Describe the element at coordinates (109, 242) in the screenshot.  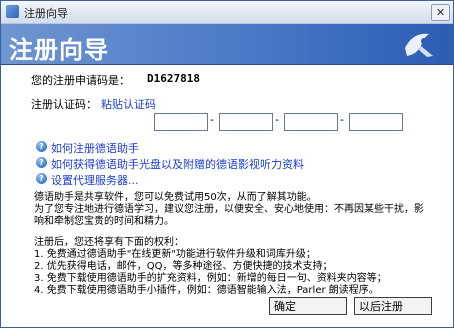
I see `rights-heading: 注册后，您还将享有下面的权利：` at that location.